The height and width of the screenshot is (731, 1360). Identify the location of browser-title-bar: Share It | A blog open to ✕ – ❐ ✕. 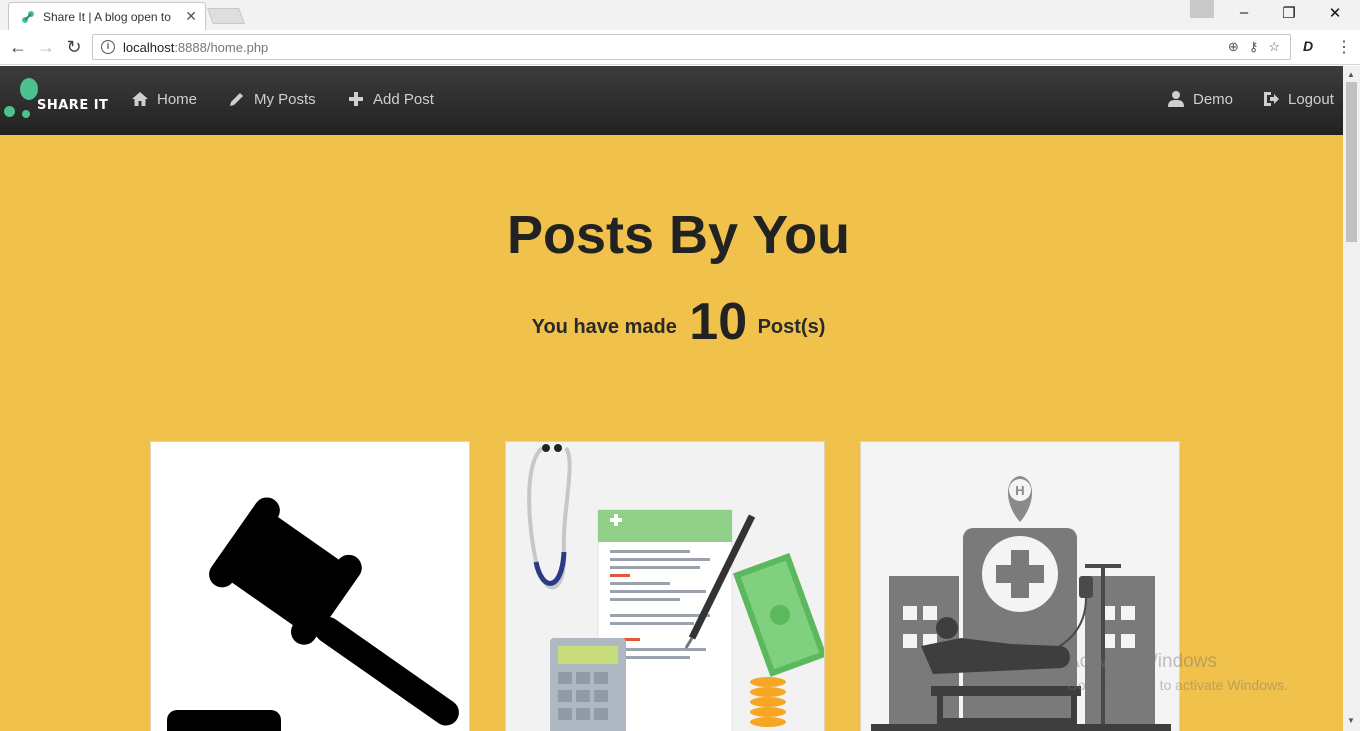
(680, 15).